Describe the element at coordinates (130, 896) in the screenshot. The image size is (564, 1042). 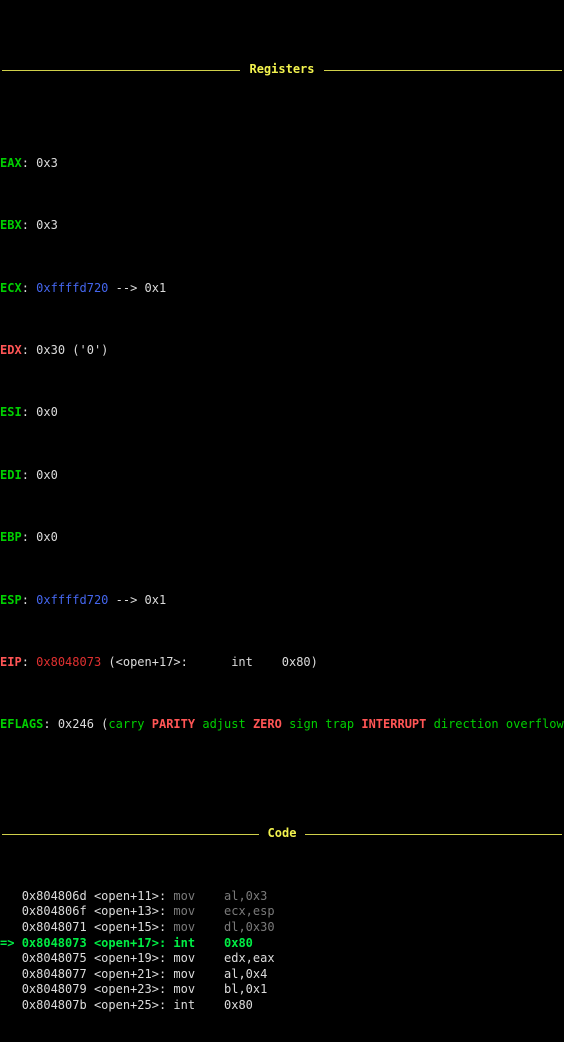
I see `disasm-symbol: <open+11>:` at that location.